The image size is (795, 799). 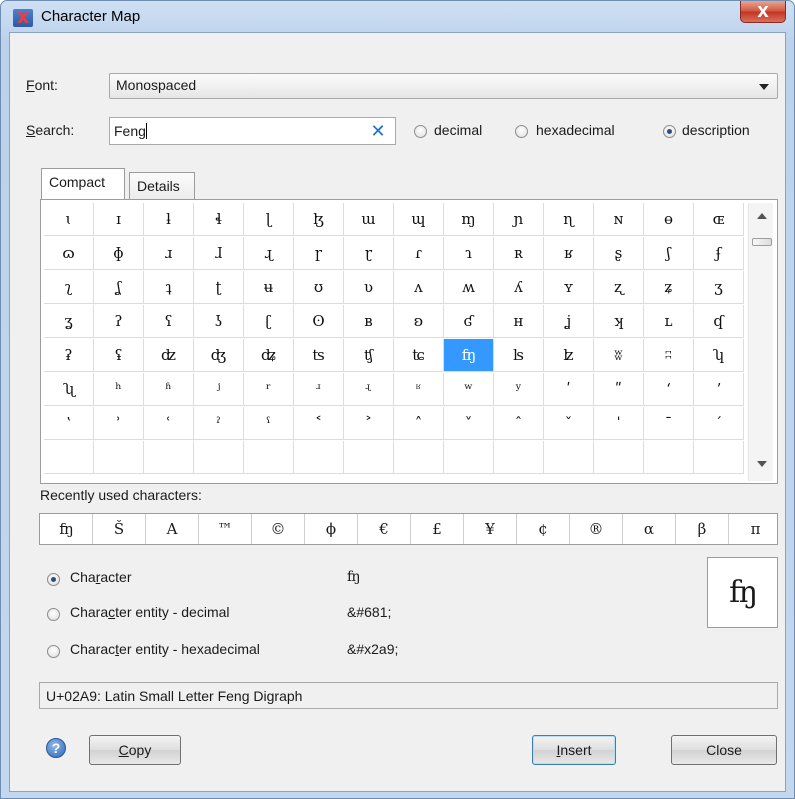 I want to click on grid-cell: ɬ, so click(x=219, y=219).